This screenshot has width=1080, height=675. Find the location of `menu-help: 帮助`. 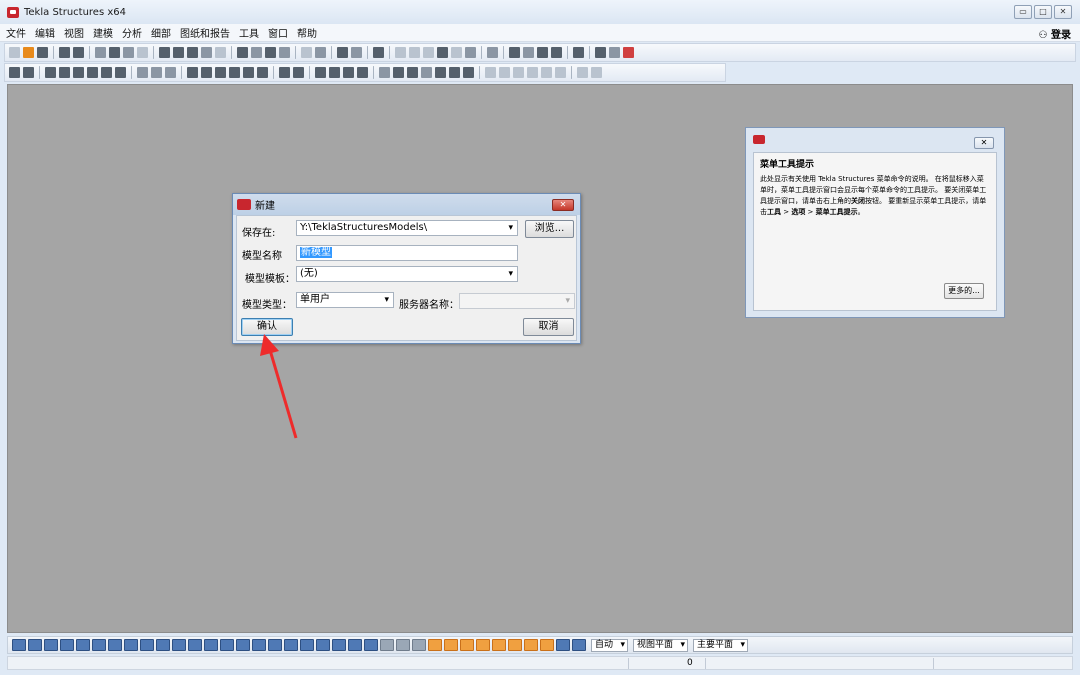

menu-help: 帮助 is located at coordinates (307, 32).